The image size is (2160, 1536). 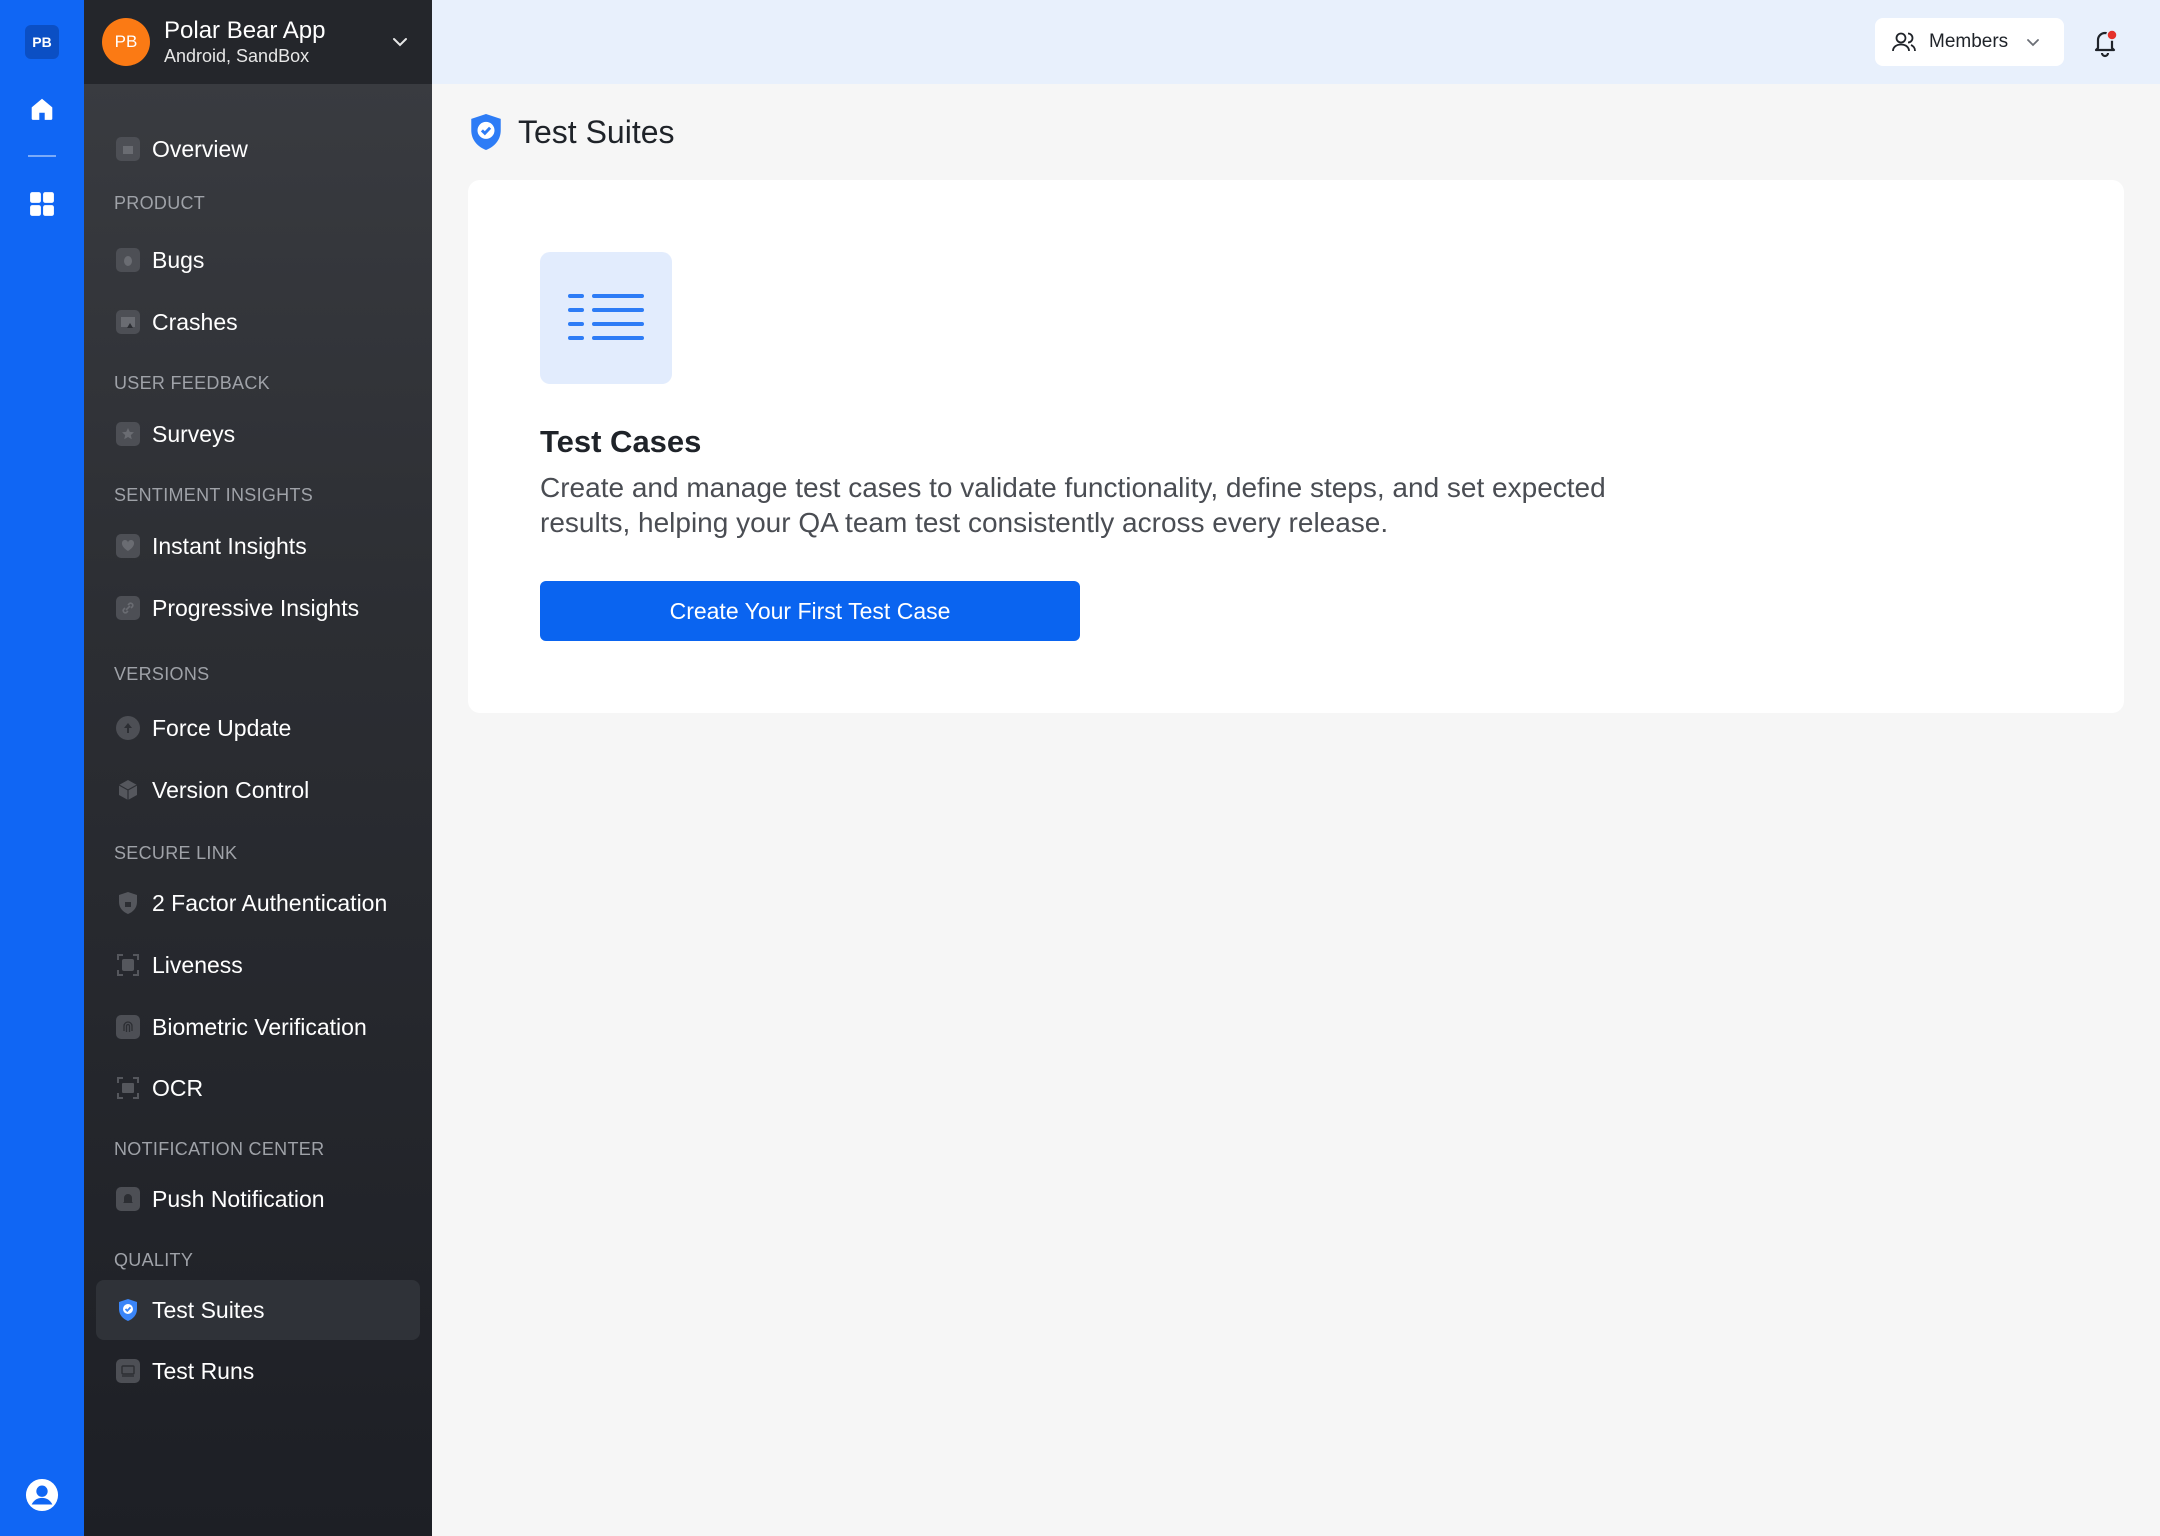 I want to click on sidebar-item-version-control: Version Control, so click(x=258, y=790).